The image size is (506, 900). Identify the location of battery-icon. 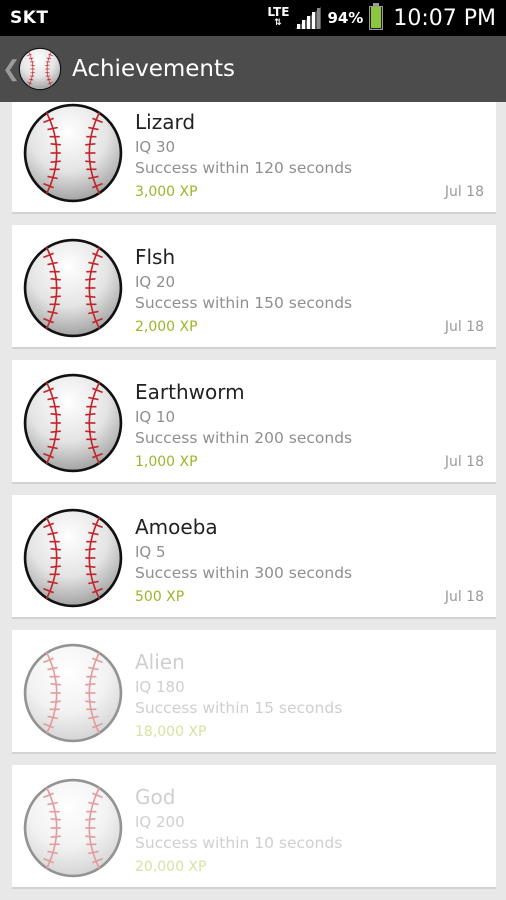
(376, 16).